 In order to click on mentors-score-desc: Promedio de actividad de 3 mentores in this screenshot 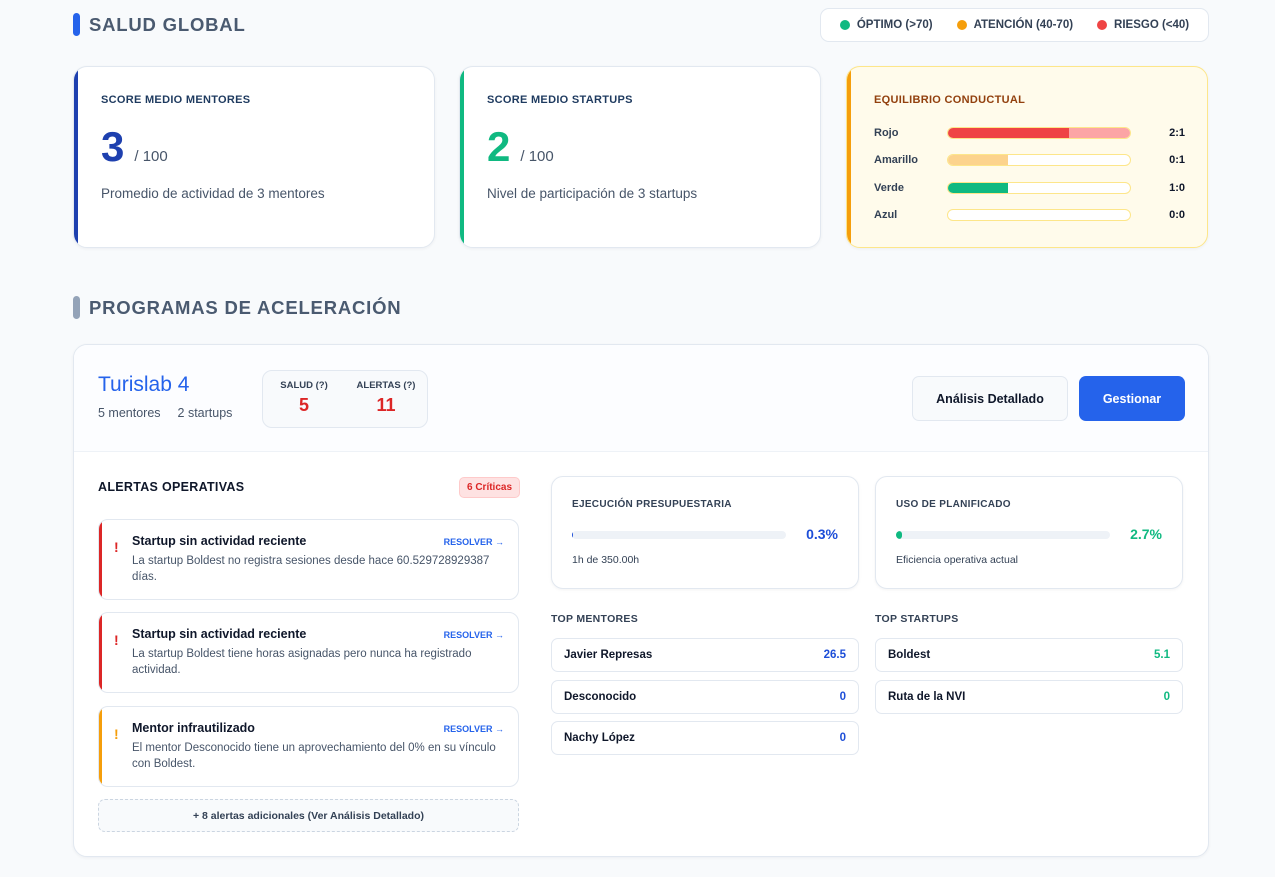, I will do `click(213, 193)`.